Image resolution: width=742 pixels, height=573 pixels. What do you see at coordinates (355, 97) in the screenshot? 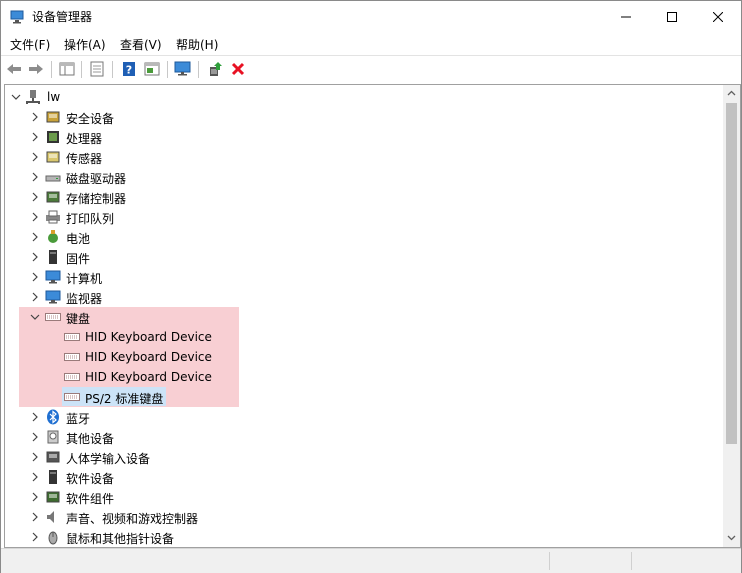
I see `tree-root-row: lw` at bounding box center [355, 97].